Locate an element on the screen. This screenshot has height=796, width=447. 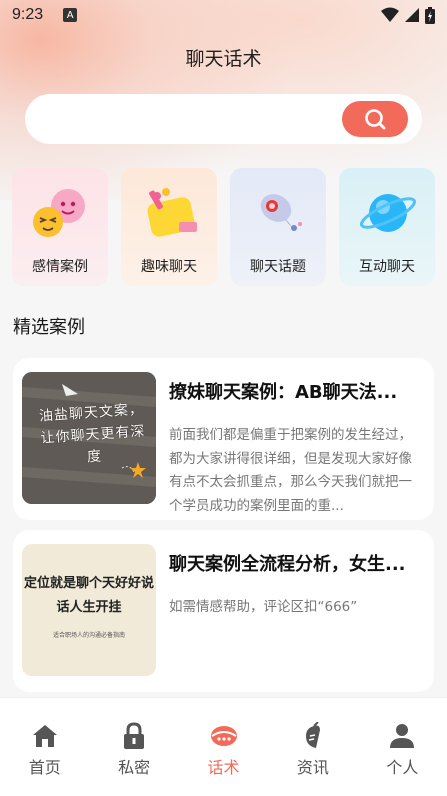
page-title: 聊天话术 is located at coordinates (223, 59).